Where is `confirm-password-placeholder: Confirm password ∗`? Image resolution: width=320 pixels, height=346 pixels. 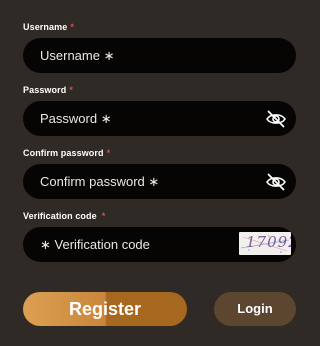
confirm-password-placeholder: Confirm password ∗ is located at coordinates (100, 181).